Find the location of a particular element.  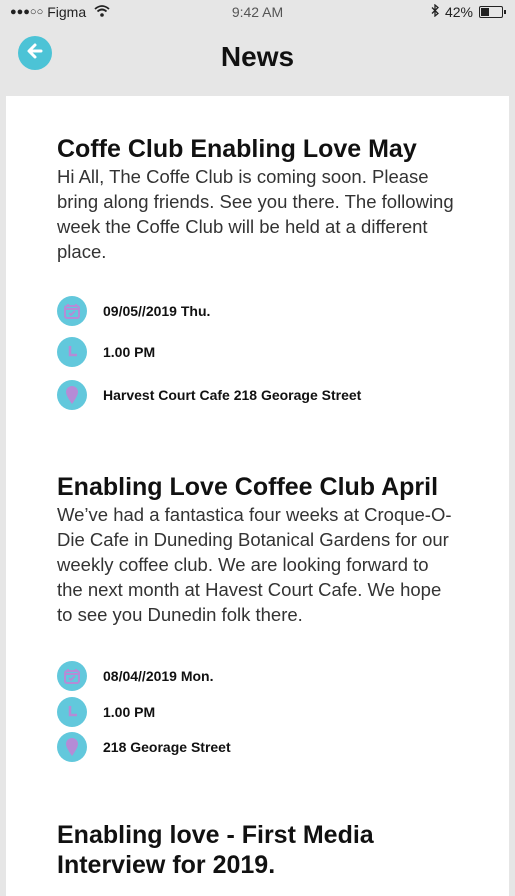

status-right: 42% is located at coordinates (468, 11).